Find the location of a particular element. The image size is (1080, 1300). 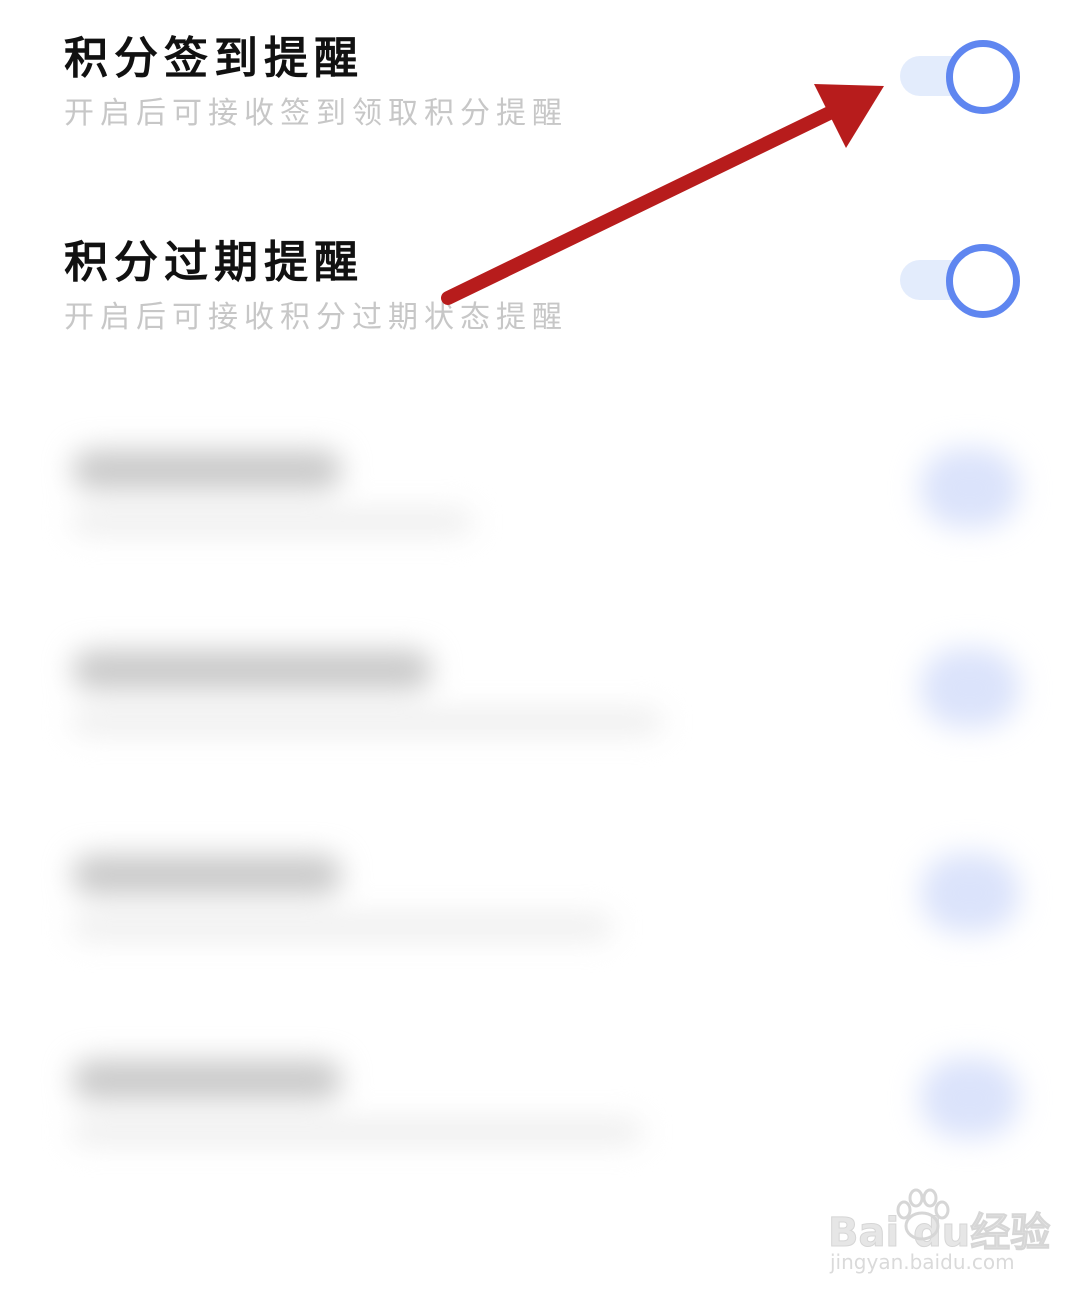

baidu-jingyan-watermark: Bai du经验 jingyan.baidu.com is located at coordinates (939, 1233).